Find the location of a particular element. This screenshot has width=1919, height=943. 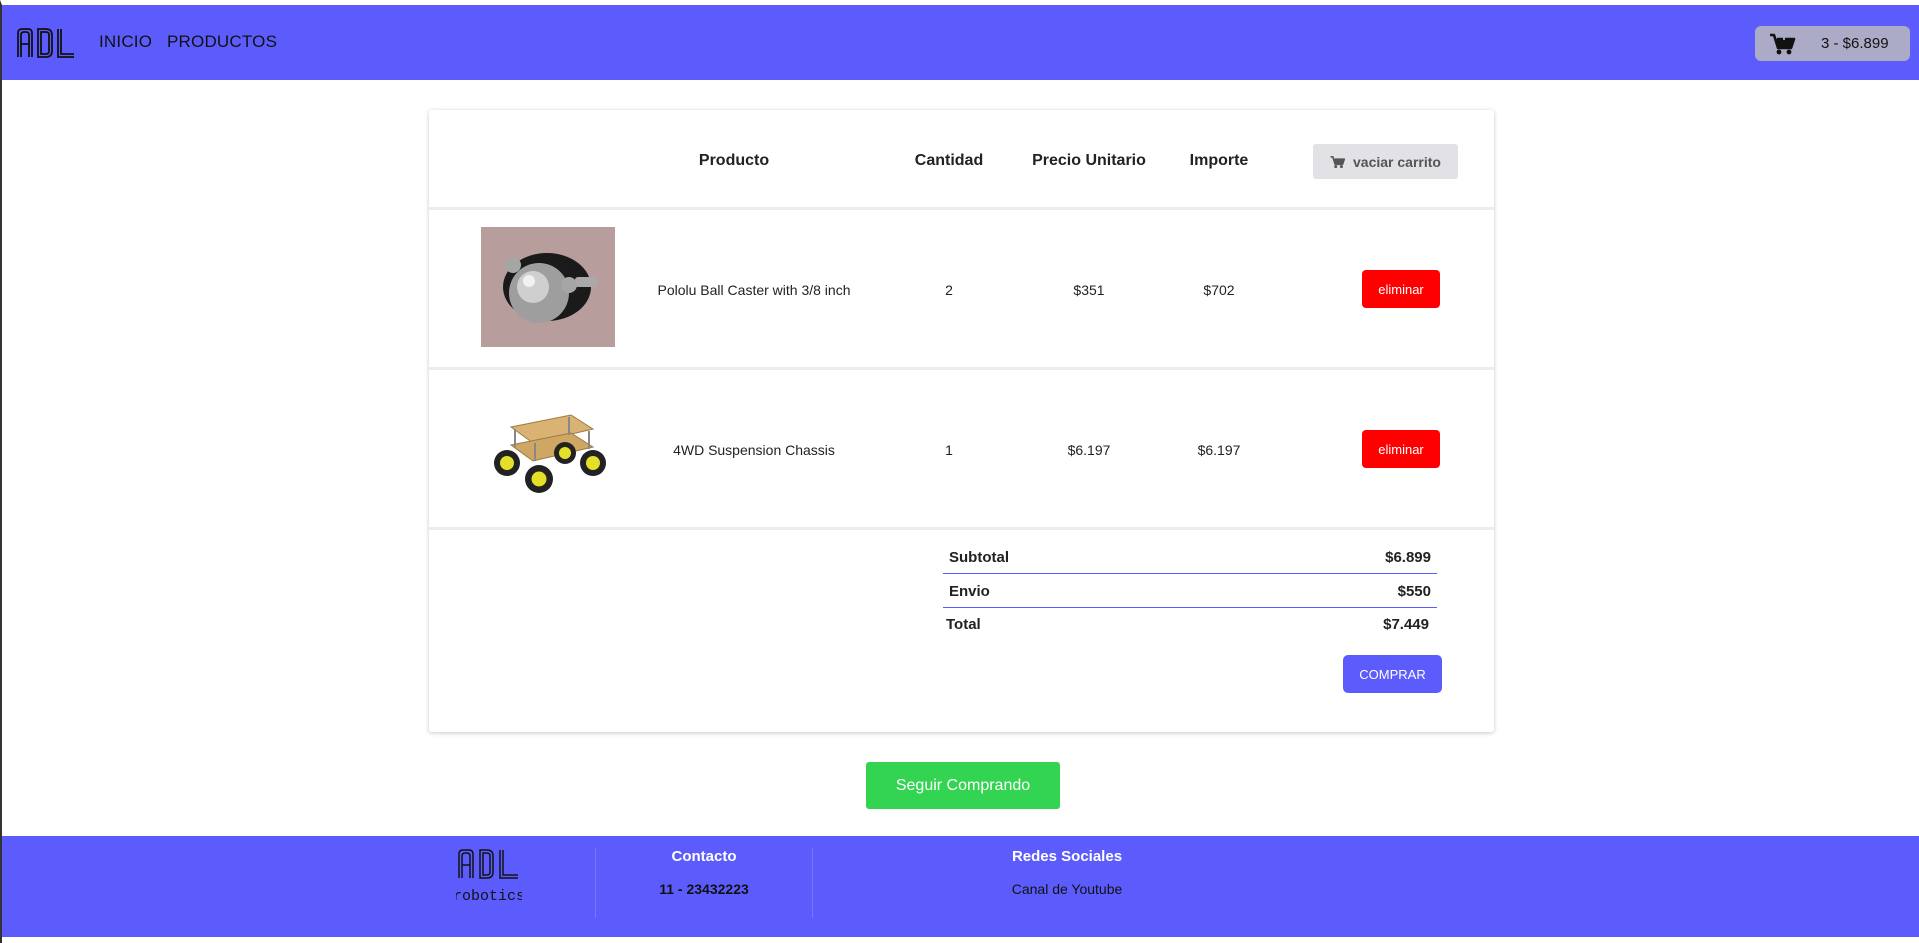

footer-contacto-heading: Contacto is located at coordinates (704, 856).